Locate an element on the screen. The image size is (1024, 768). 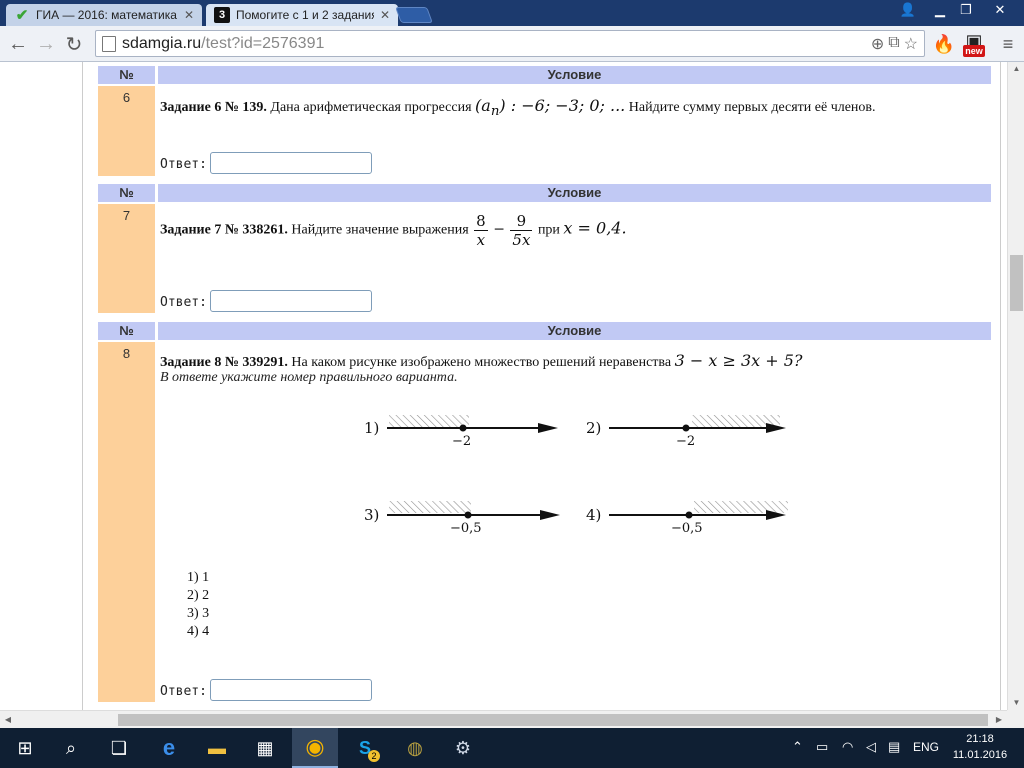
answer-option: 4) 4 is located at coordinates (198, 631).